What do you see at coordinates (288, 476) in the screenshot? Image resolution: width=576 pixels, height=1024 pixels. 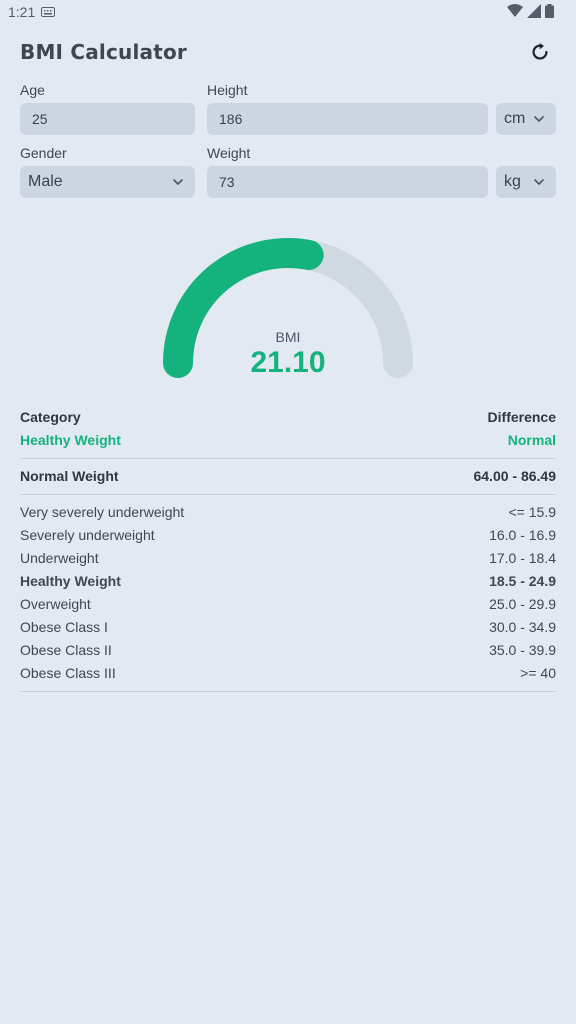 I see `normal-weight-row: Normal Weight 64.00 - 86.49` at bounding box center [288, 476].